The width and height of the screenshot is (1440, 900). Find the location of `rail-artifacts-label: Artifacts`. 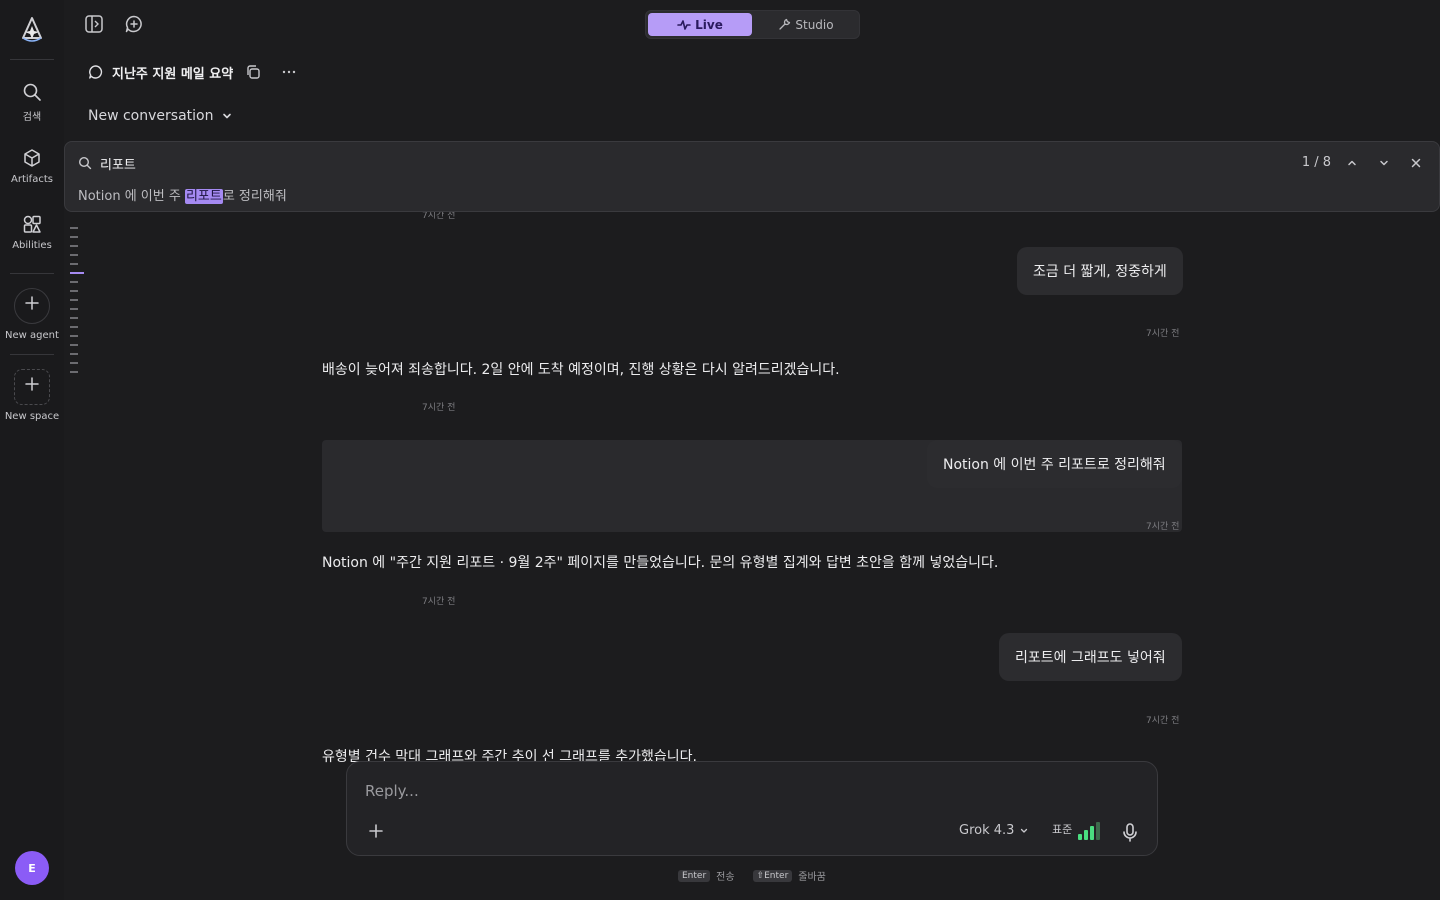

rail-artifacts-label: Artifacts is located at coordinates (32, 179).